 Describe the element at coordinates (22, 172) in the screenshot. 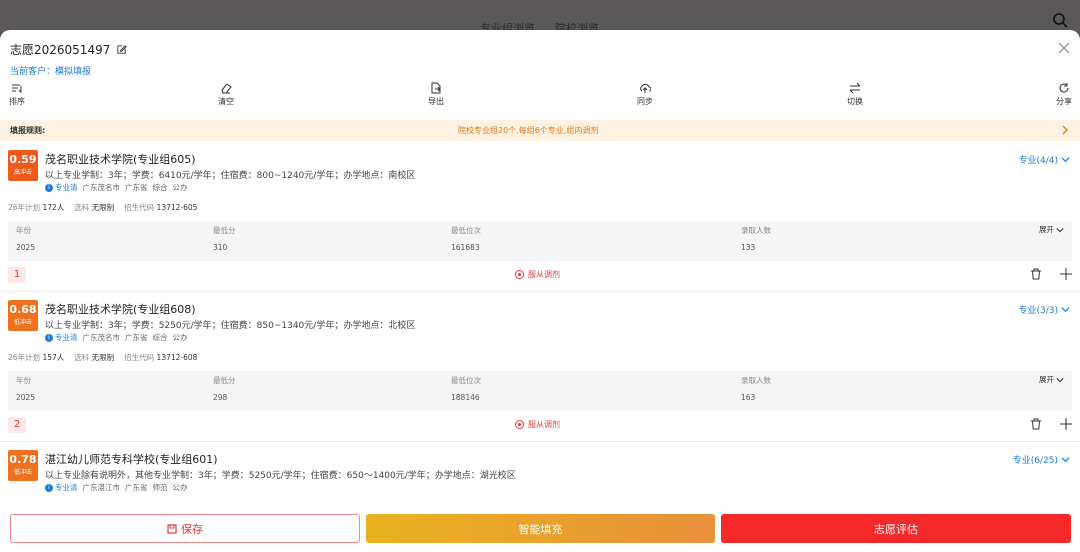

I see `risk-tag: 高冲击` at that location.